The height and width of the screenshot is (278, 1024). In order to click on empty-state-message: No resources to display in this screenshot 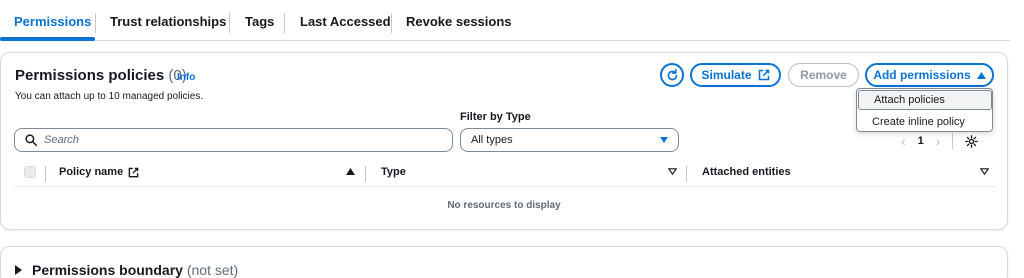, I will do `click(504, 205)`.